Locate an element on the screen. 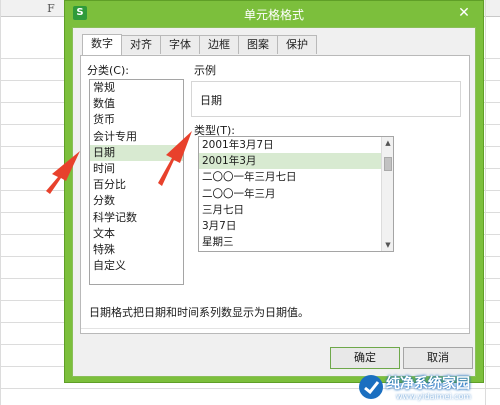 This screenshot has height=405, width=500. format-description: 日期格式把日期和时间系列数显示为日期值。 is located at coordinates (199, 312).